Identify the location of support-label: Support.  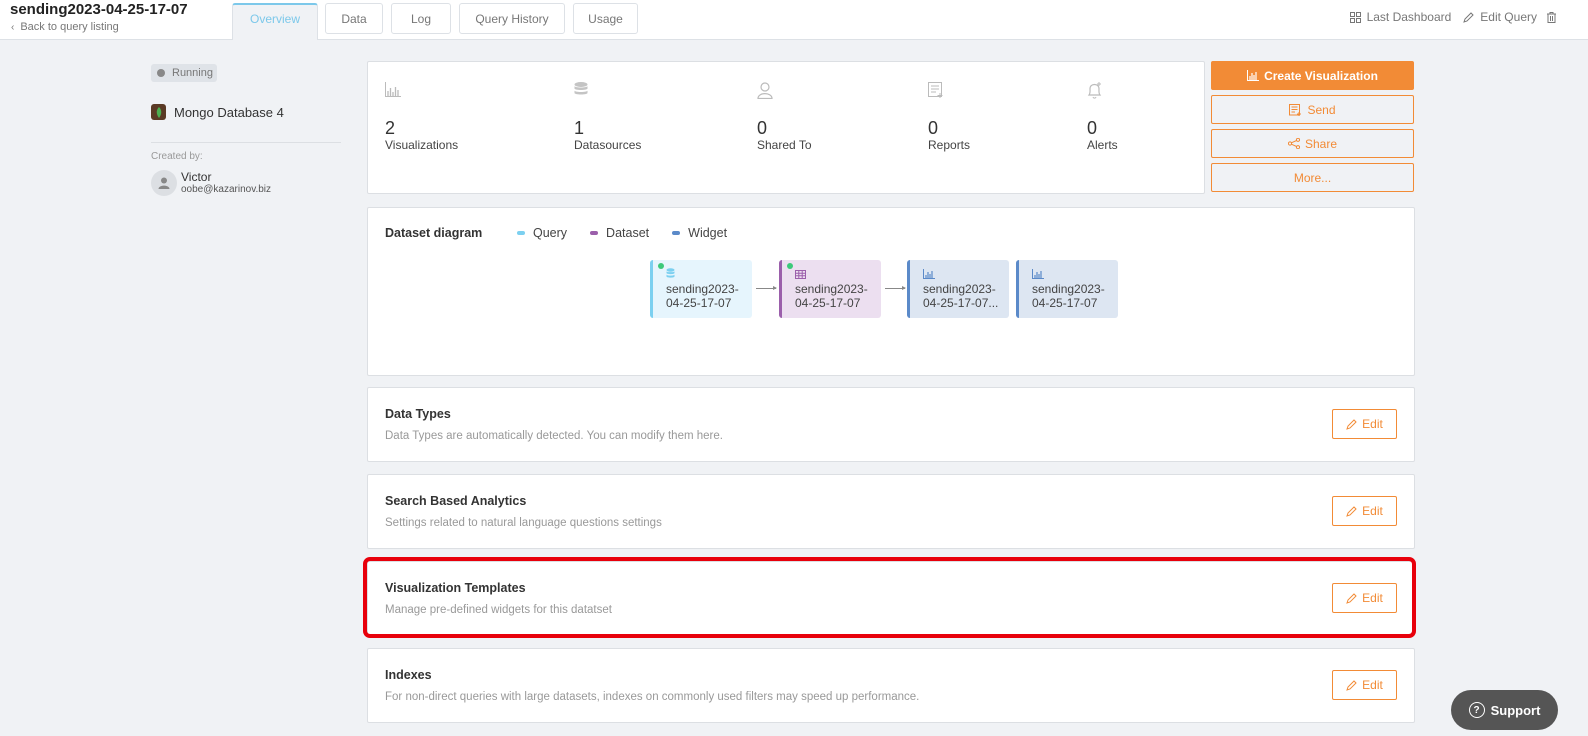
(1515, 710).